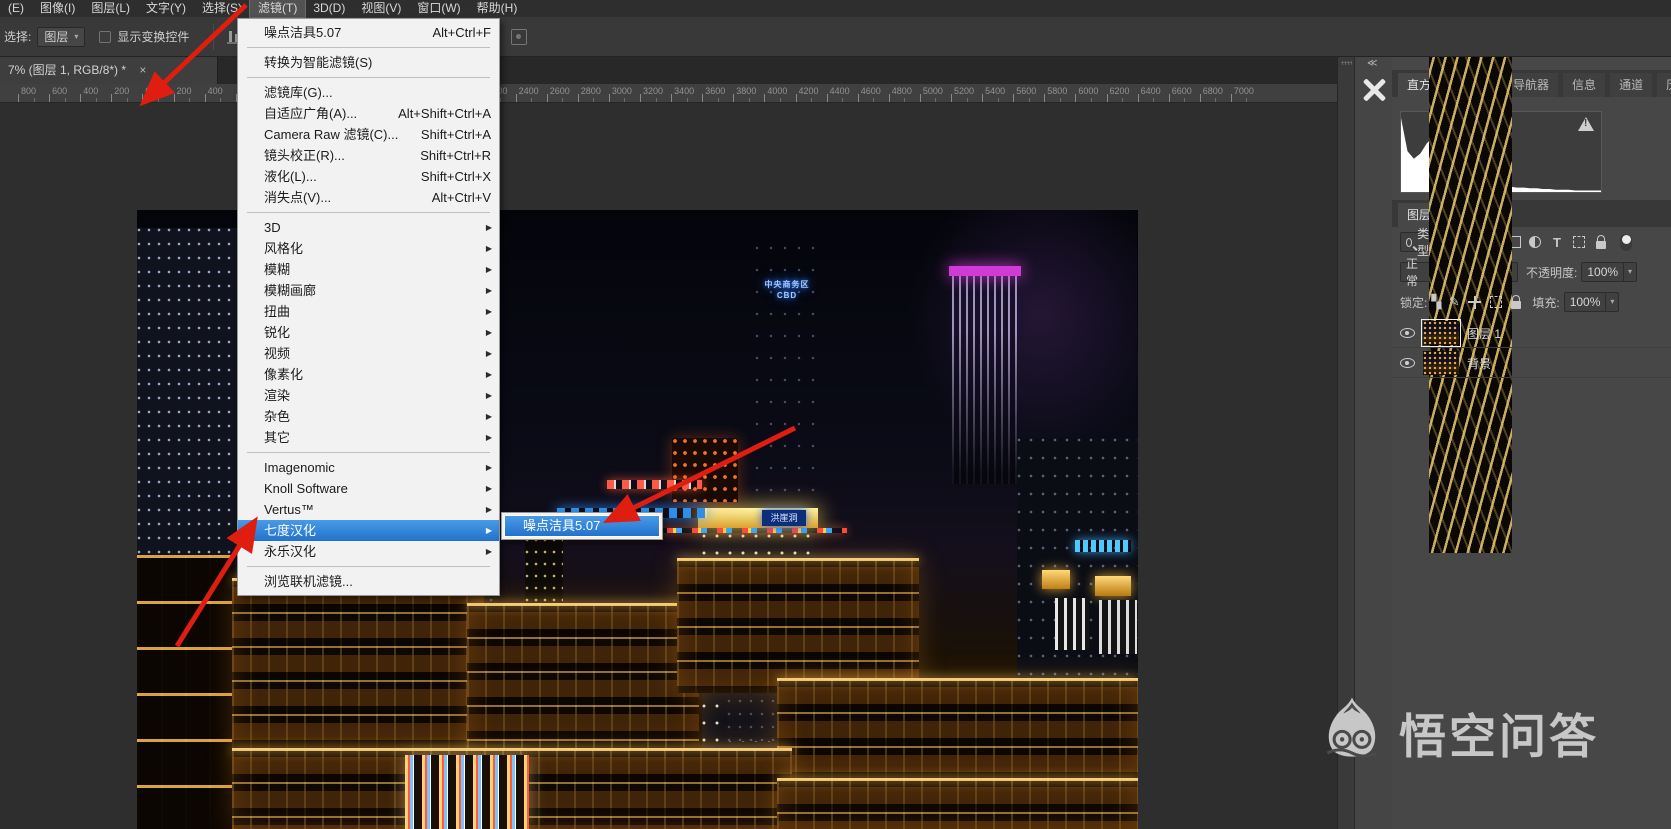 Image resolution: width=1671 pixels, height=829 pixels. I want to click on filter-adjustment-layers-icon, so click(1535, 242).